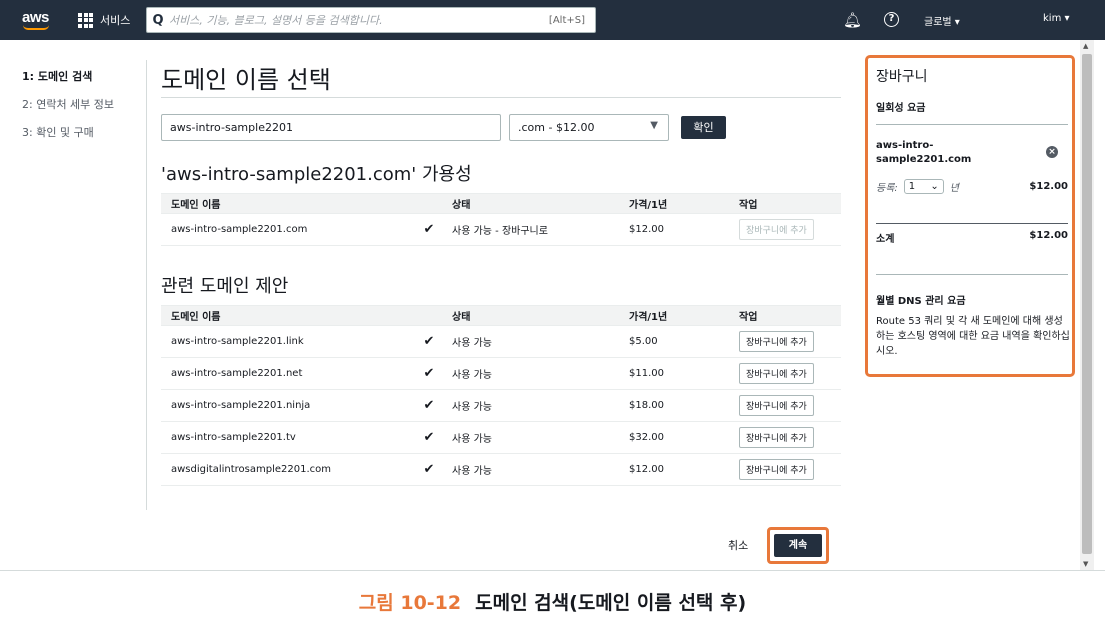 This screenshot has height=620, width=1105. I want to click on scroll-up-icon: ▲, so click(1085, 46).